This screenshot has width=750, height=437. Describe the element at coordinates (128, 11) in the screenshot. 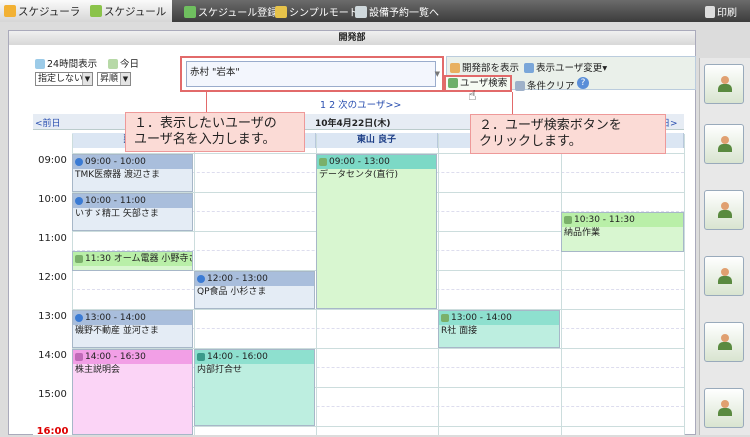

I see `tab-schedule: スケジュール` at that location.